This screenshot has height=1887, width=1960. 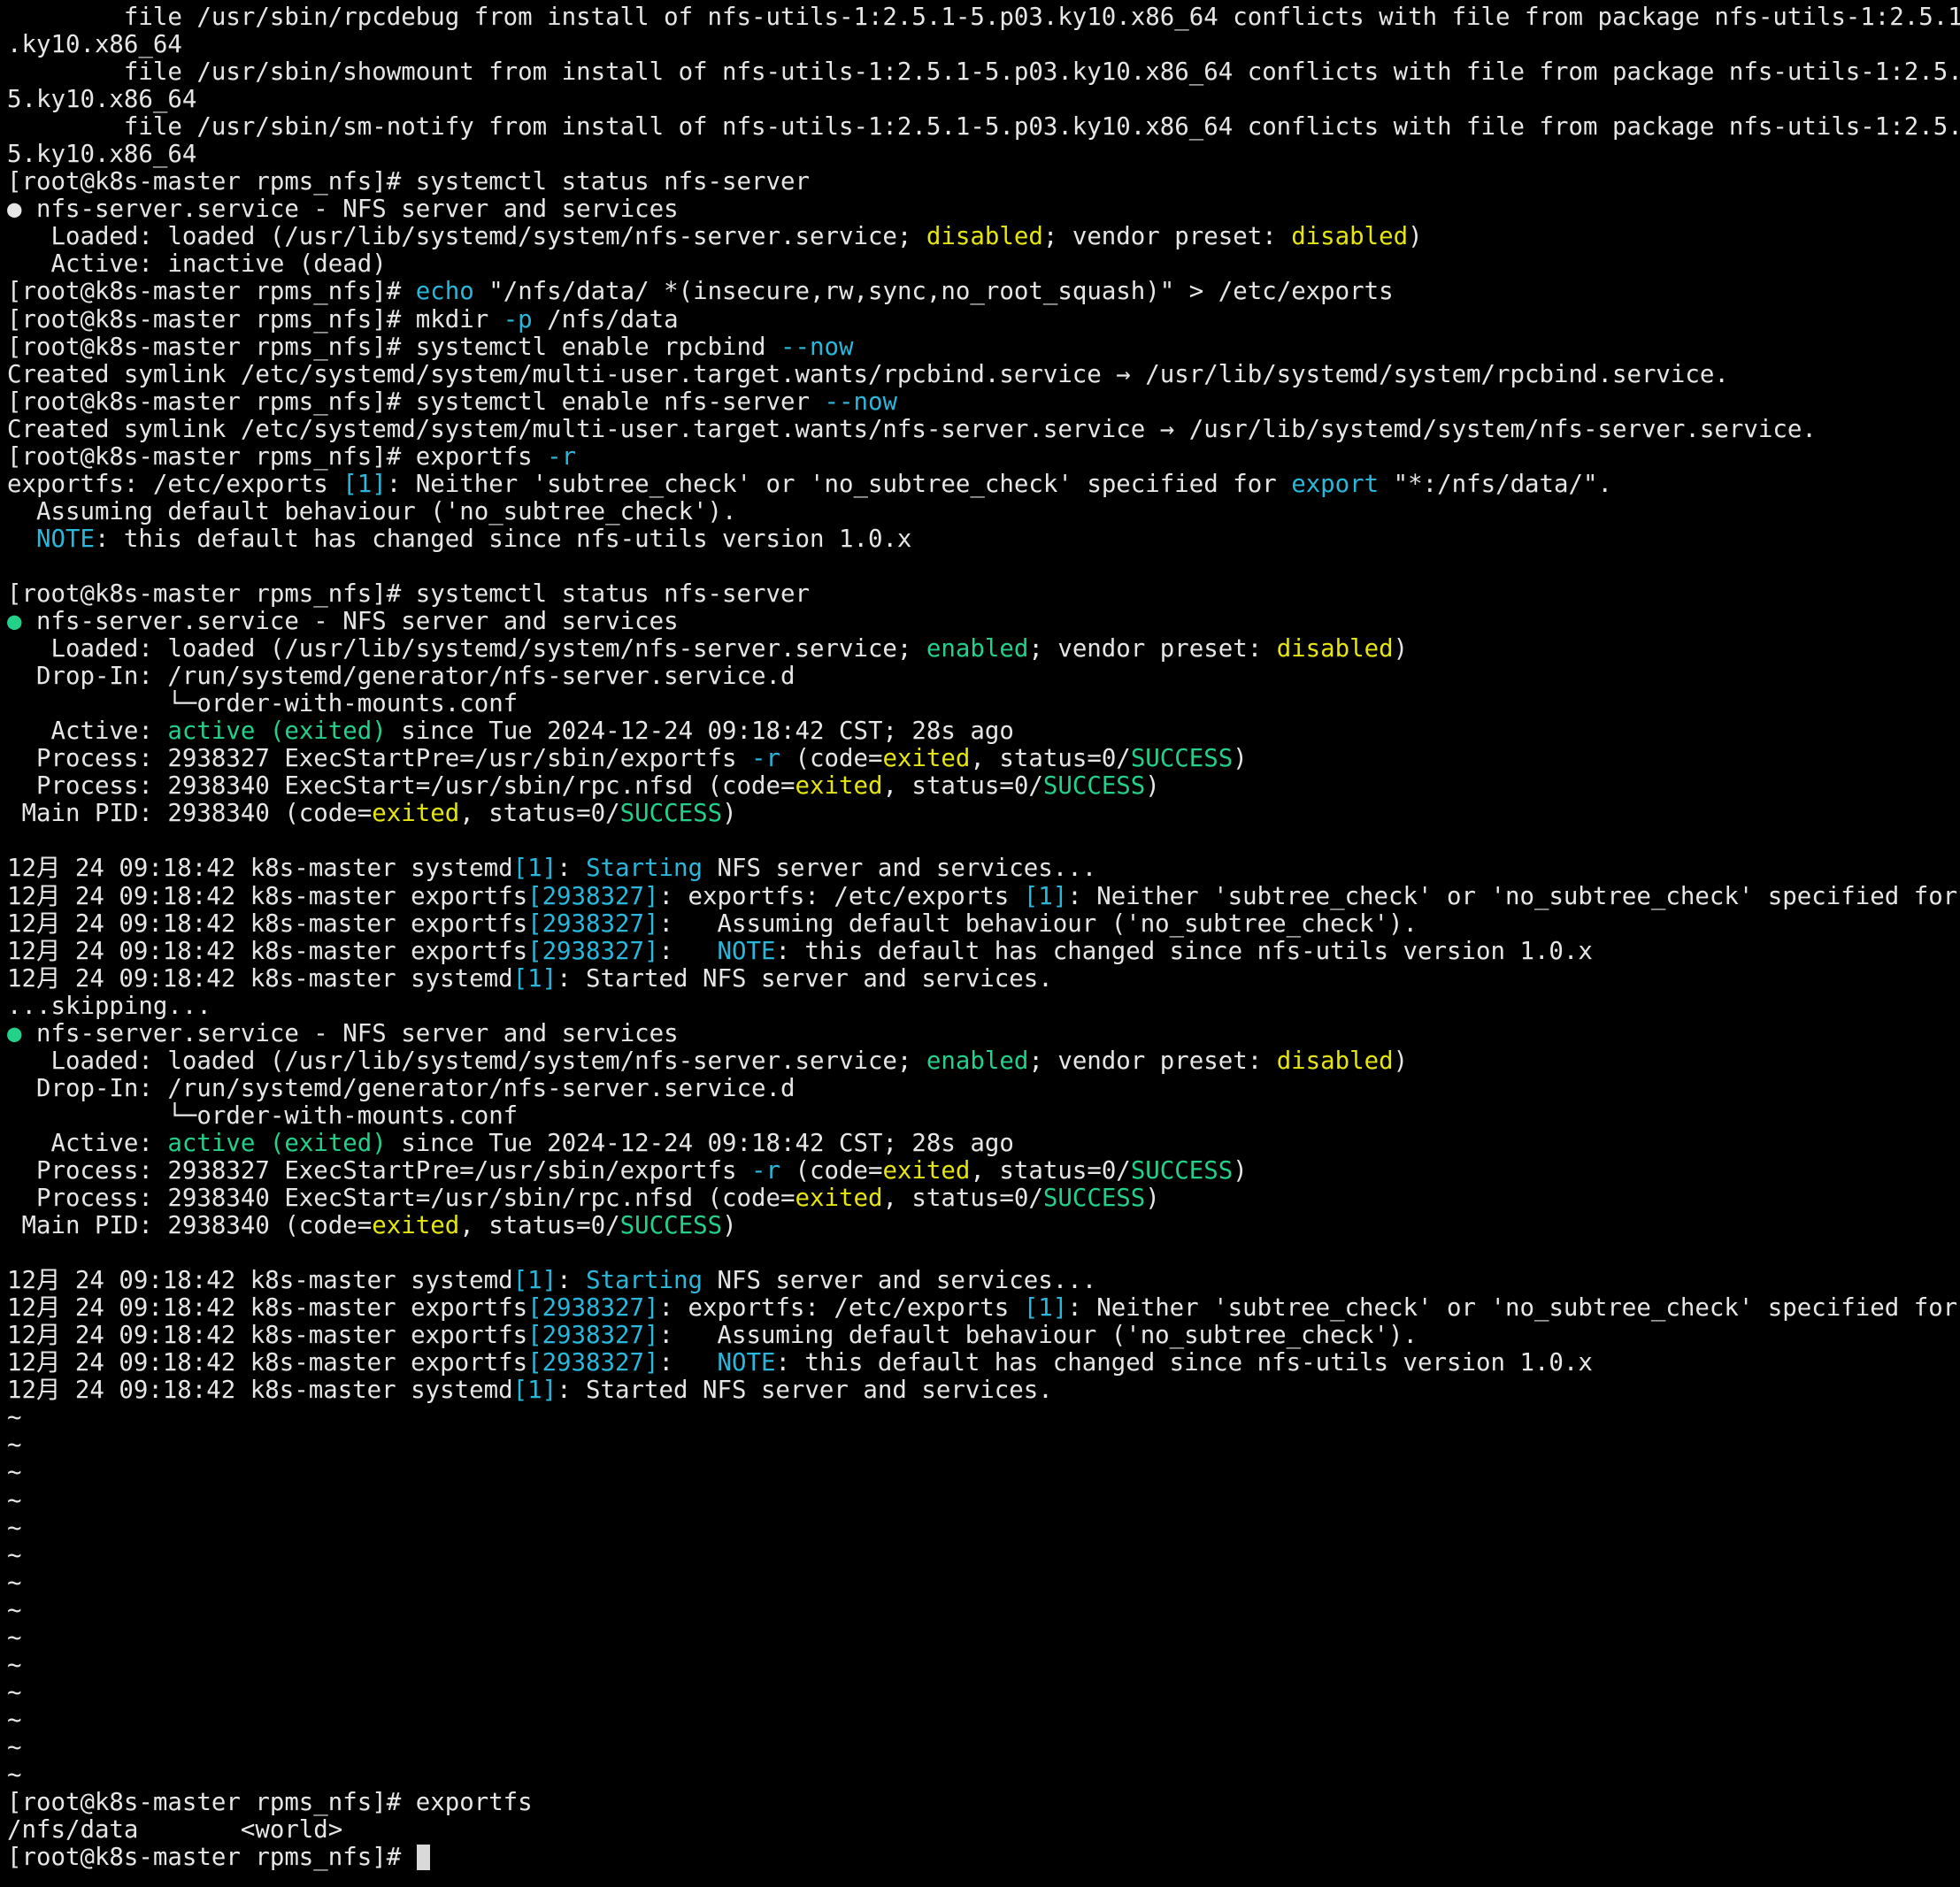 I want to click on terminal-text: /nfs/data, so click(x=605, y=319).